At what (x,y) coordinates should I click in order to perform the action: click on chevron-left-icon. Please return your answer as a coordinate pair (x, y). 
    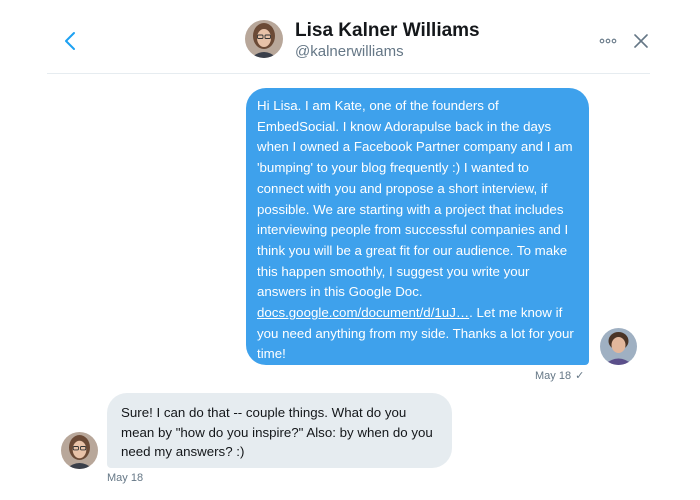
    Looking at the image, I should click on (70, 41).